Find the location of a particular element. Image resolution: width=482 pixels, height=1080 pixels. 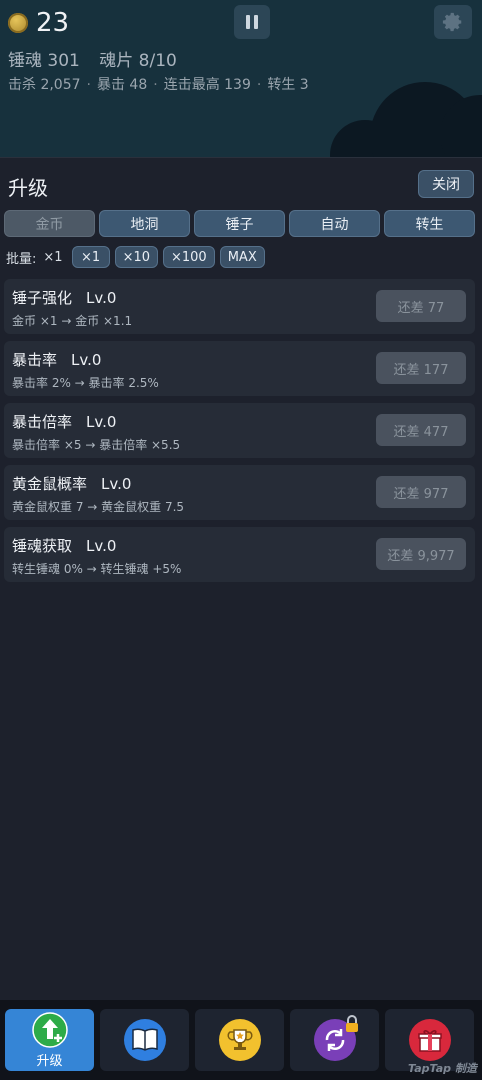

book-icon is located at coordinates (144, 1039).